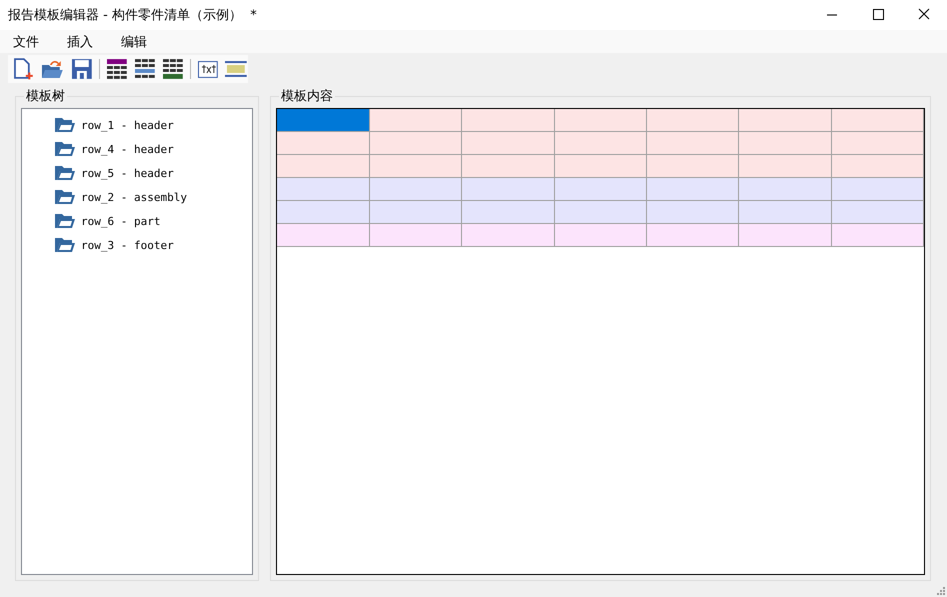  Describe the element at coordinates (127, 125) in the screenshot. I see `tree-item: row_1 - header` at that location.